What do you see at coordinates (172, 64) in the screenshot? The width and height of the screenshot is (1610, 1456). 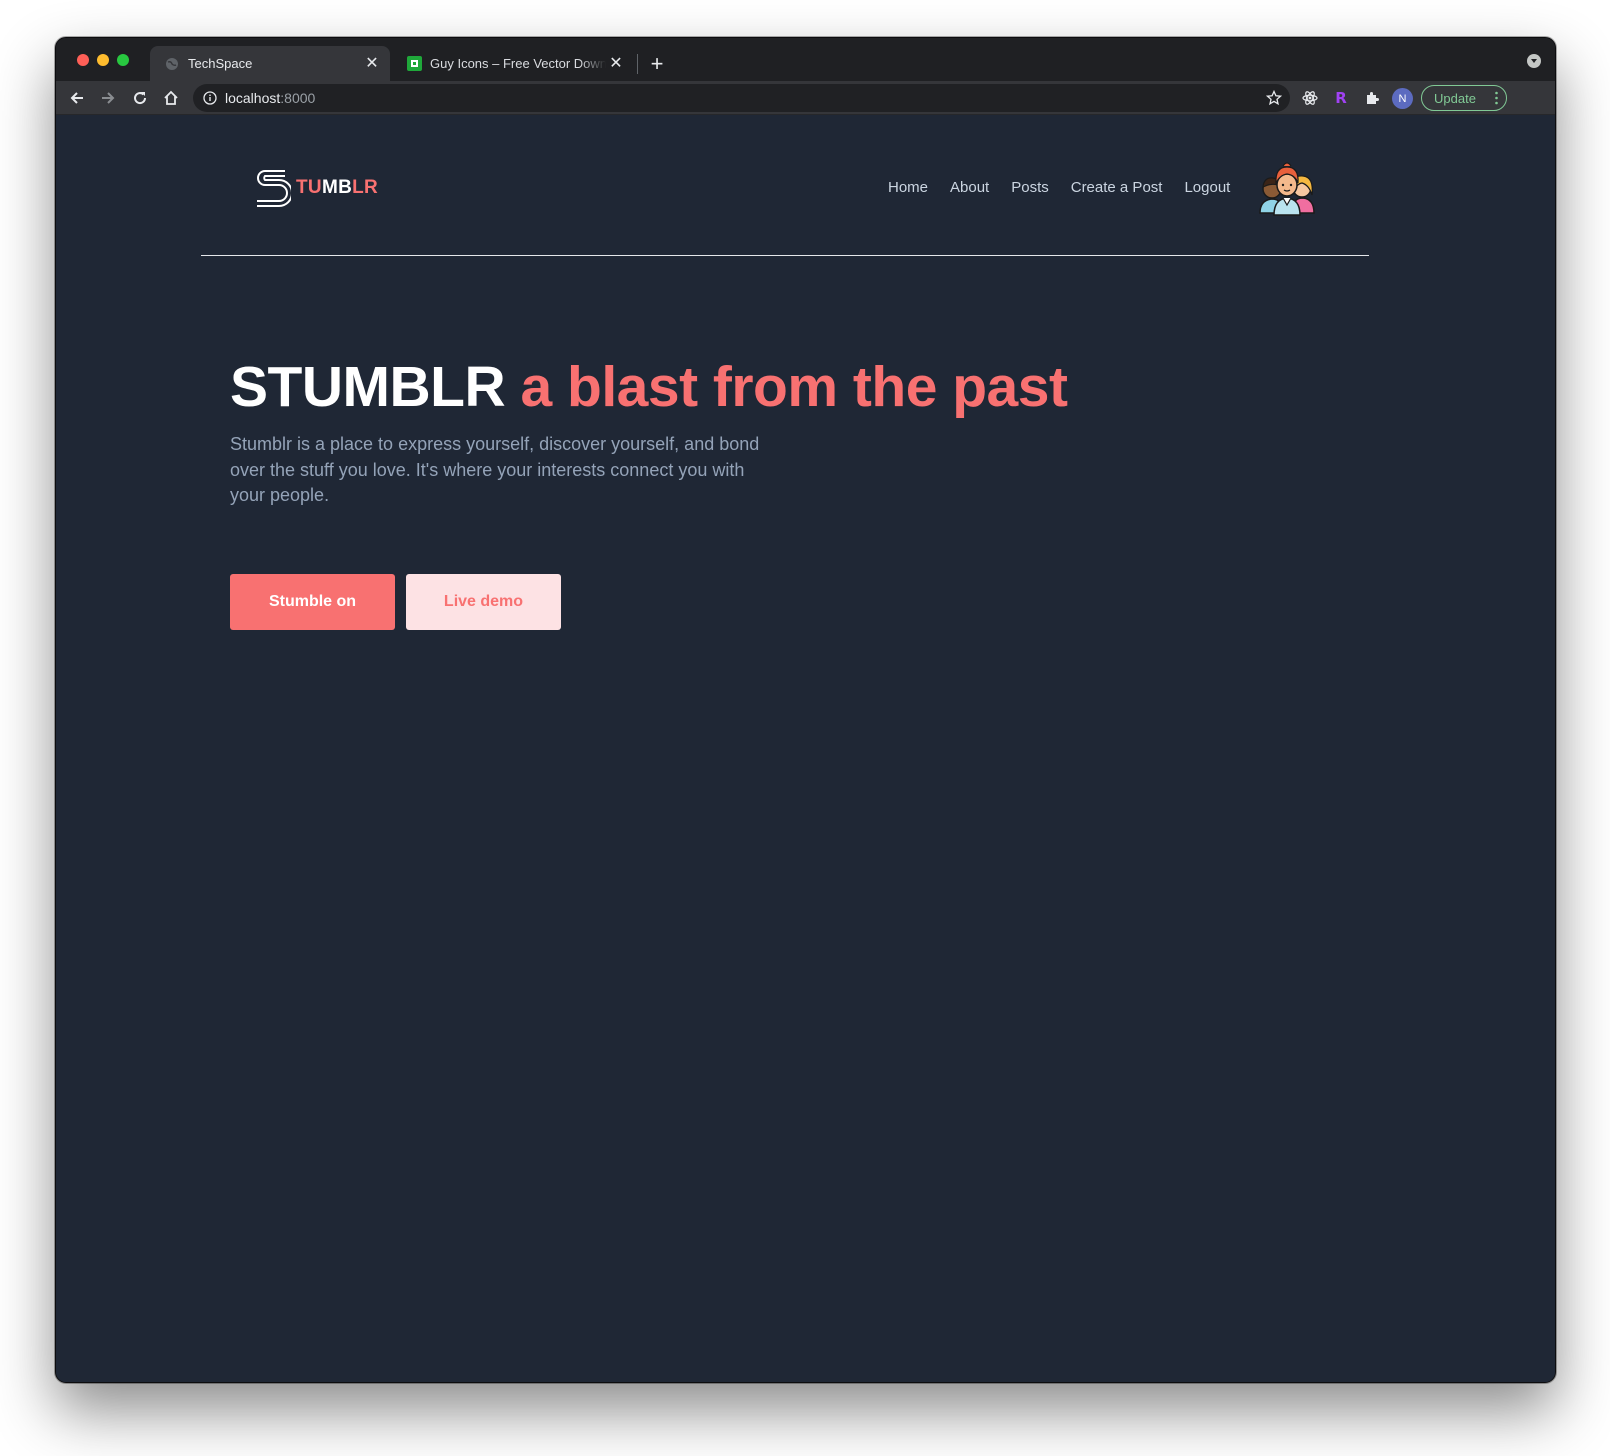 I see `globe-icon` at bounding box center [172, 64].